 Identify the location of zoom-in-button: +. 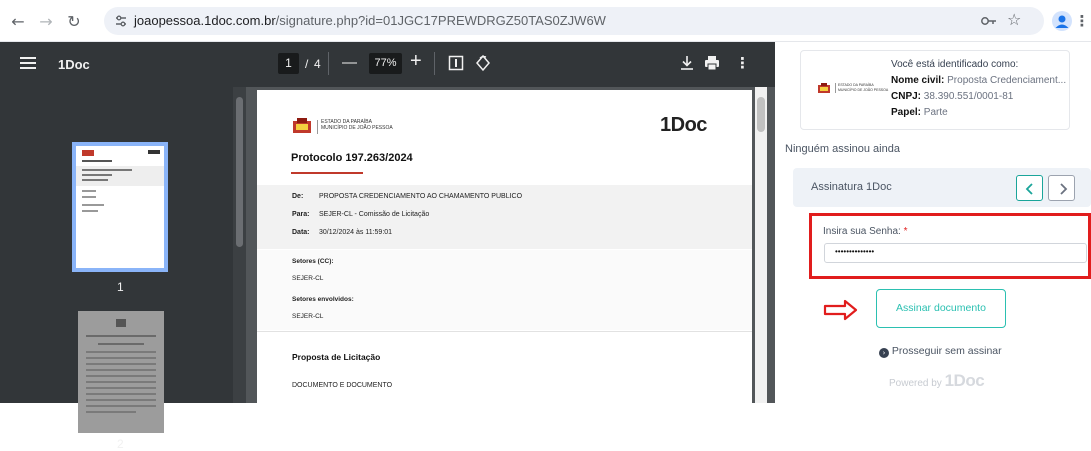
(416, 61).